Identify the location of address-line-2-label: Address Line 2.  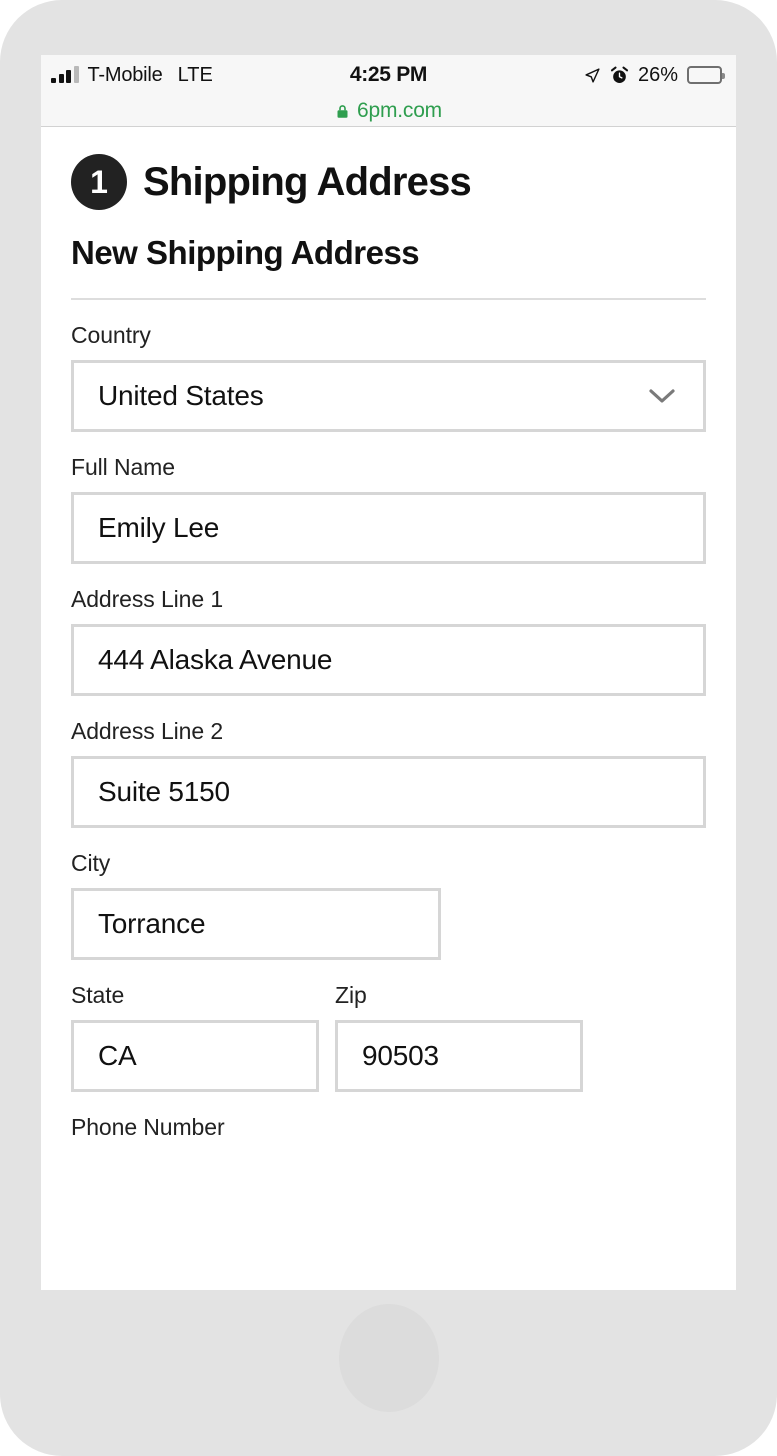
(147, 731).